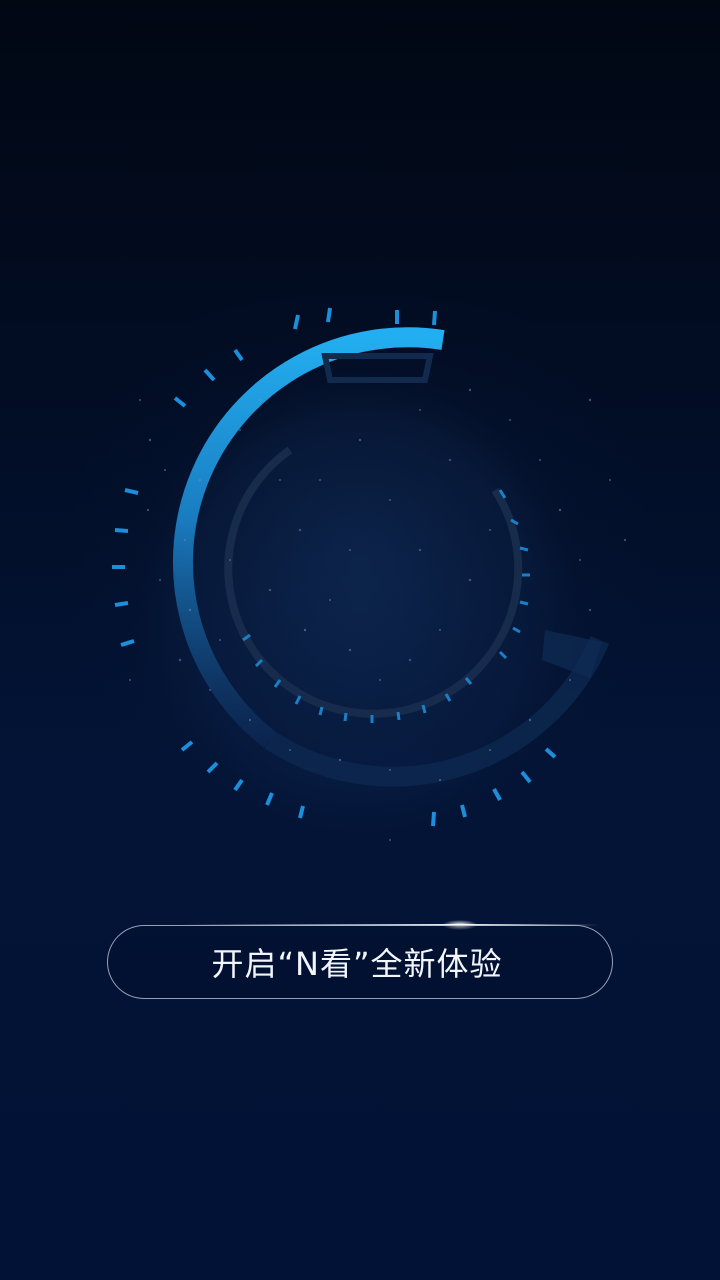  I want to click on start-experience-label: 开启“N看”全新体验, so click(357, 964).